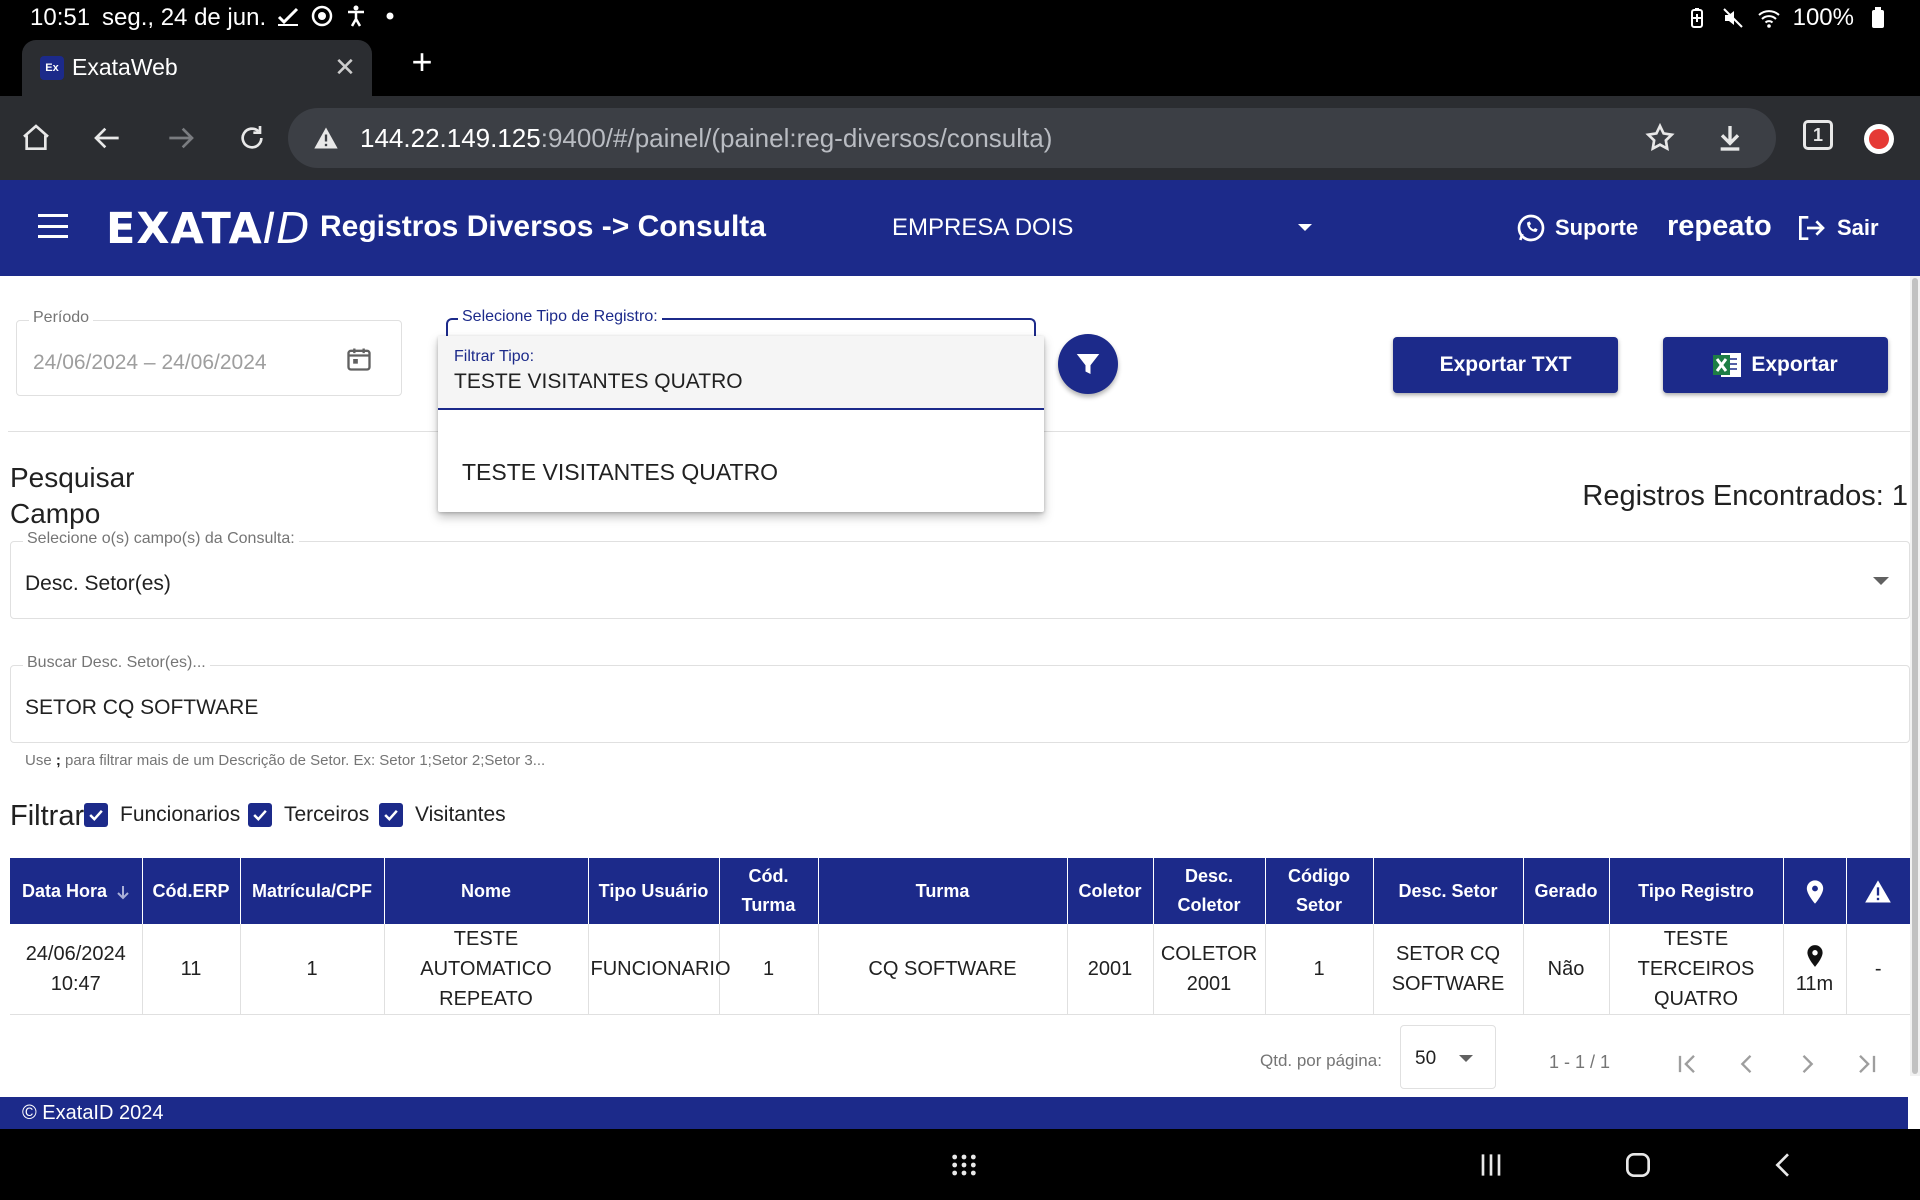 This screenshot has height=1200, width=1920. I want to click on filter-type-input: Filtrar Tipo: TESTE VISITANTES QUATRO, so click(741, 373).